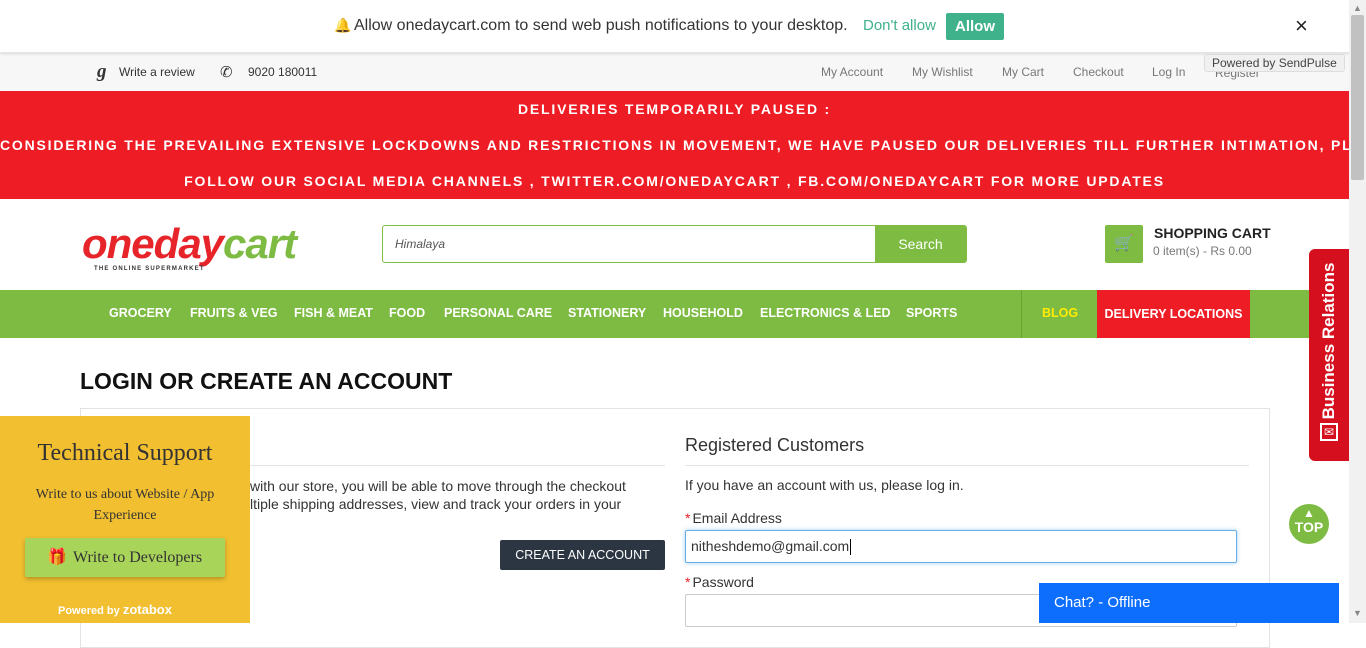 The width and height of the screenshot is (1366, 648). I want to click on powered-by-zotabox: Powered by zotabox, so click(115, 609).